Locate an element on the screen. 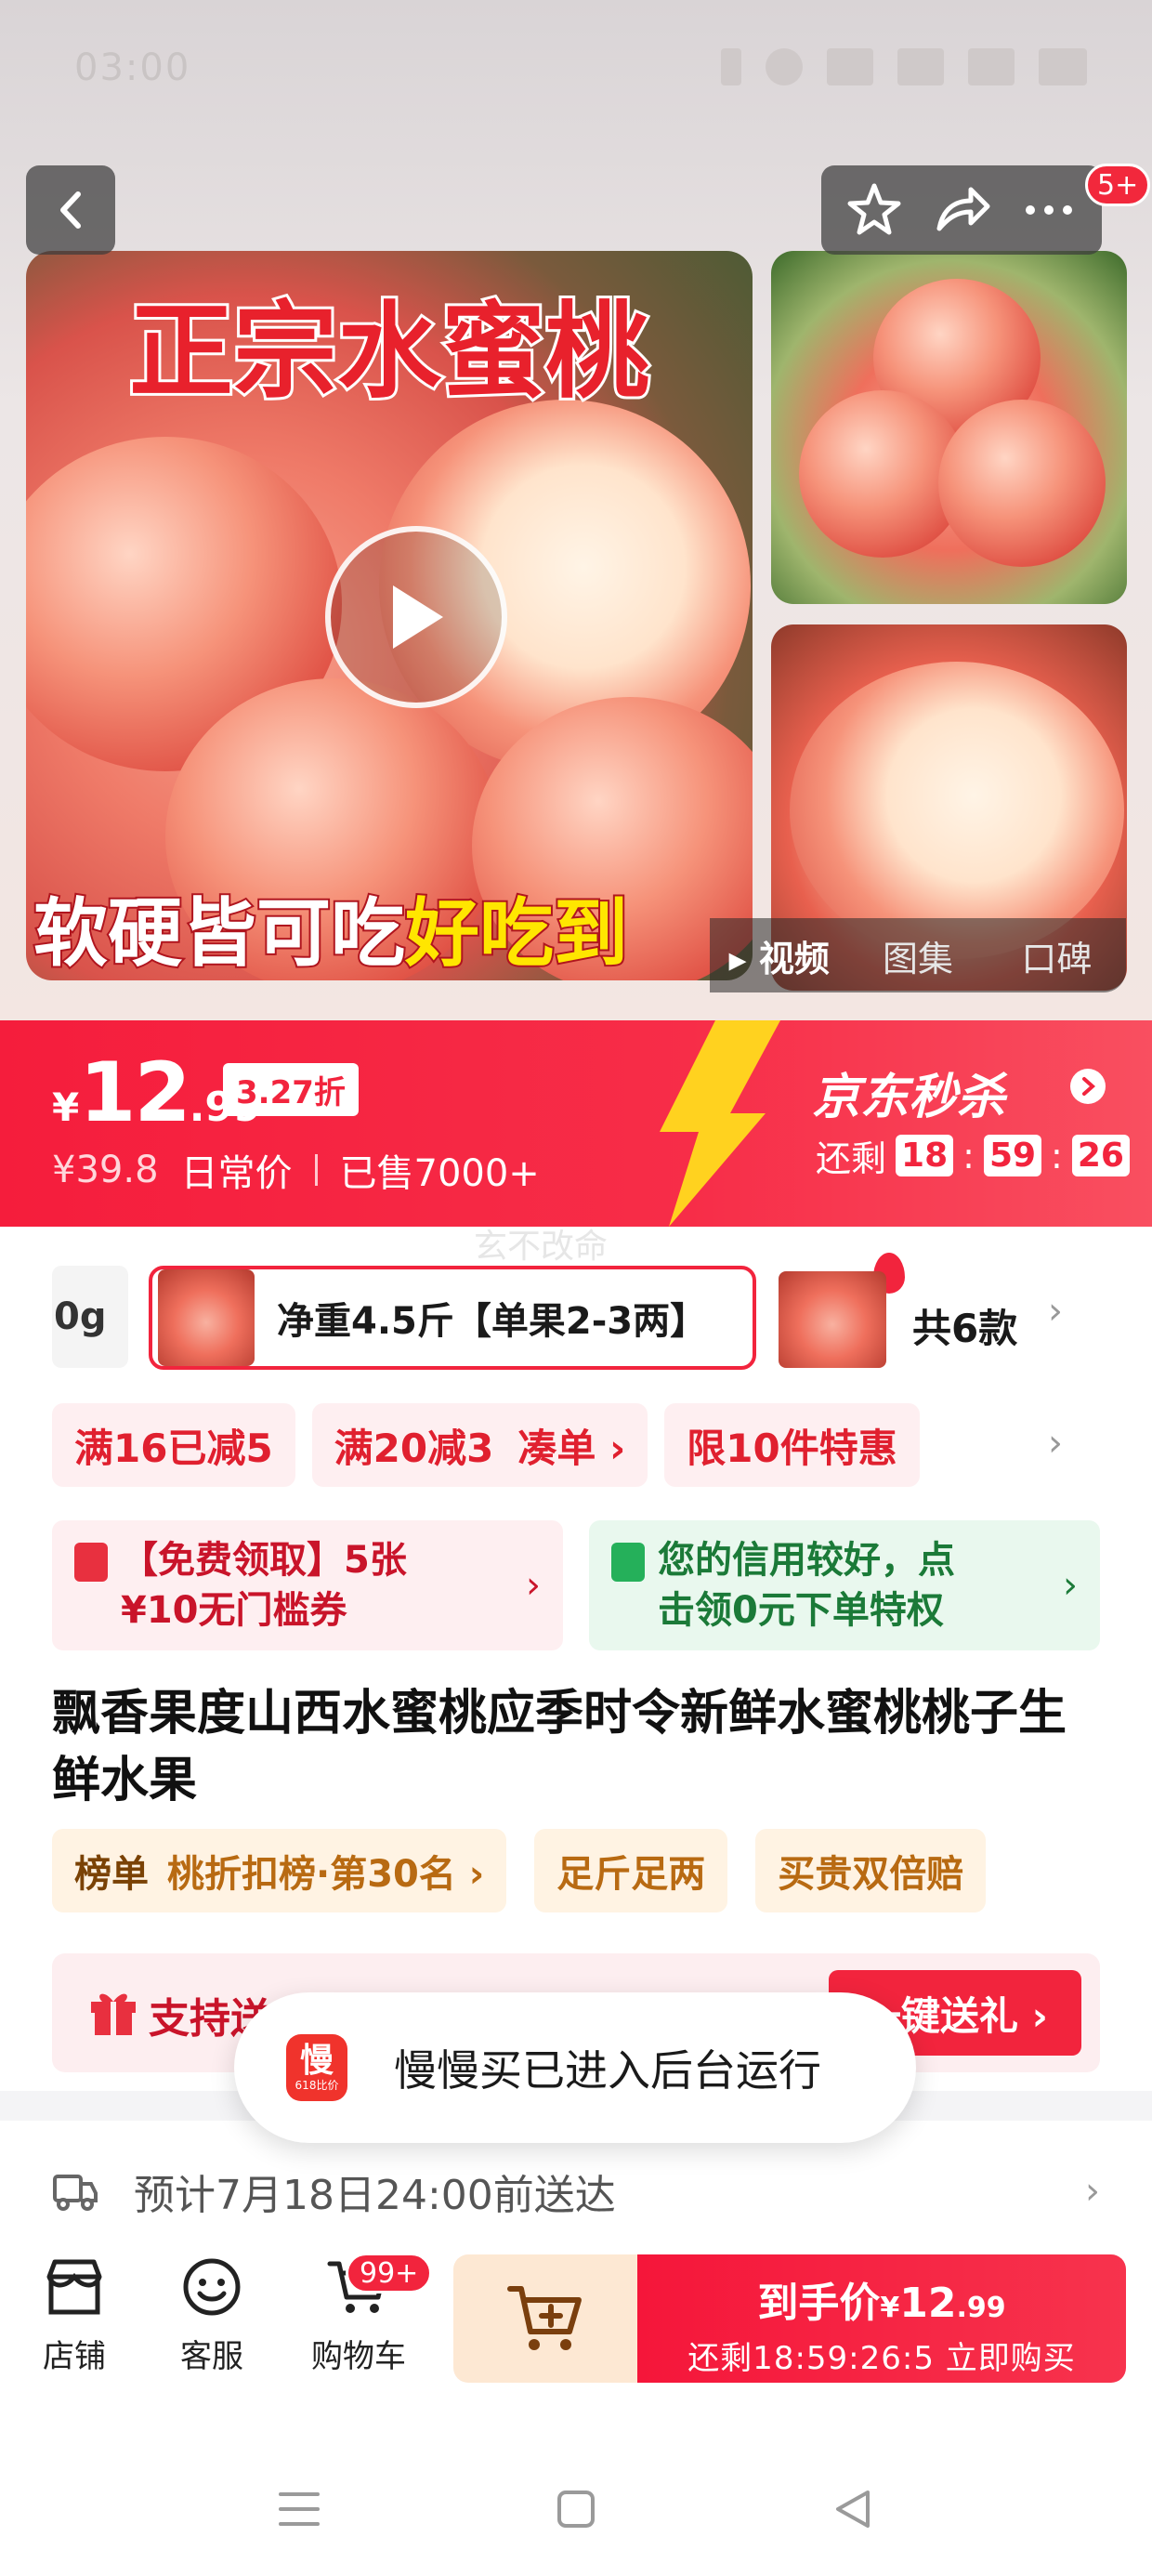  buy-price-line: 到手价¥12.99 is located at coordinates (881, 2299).